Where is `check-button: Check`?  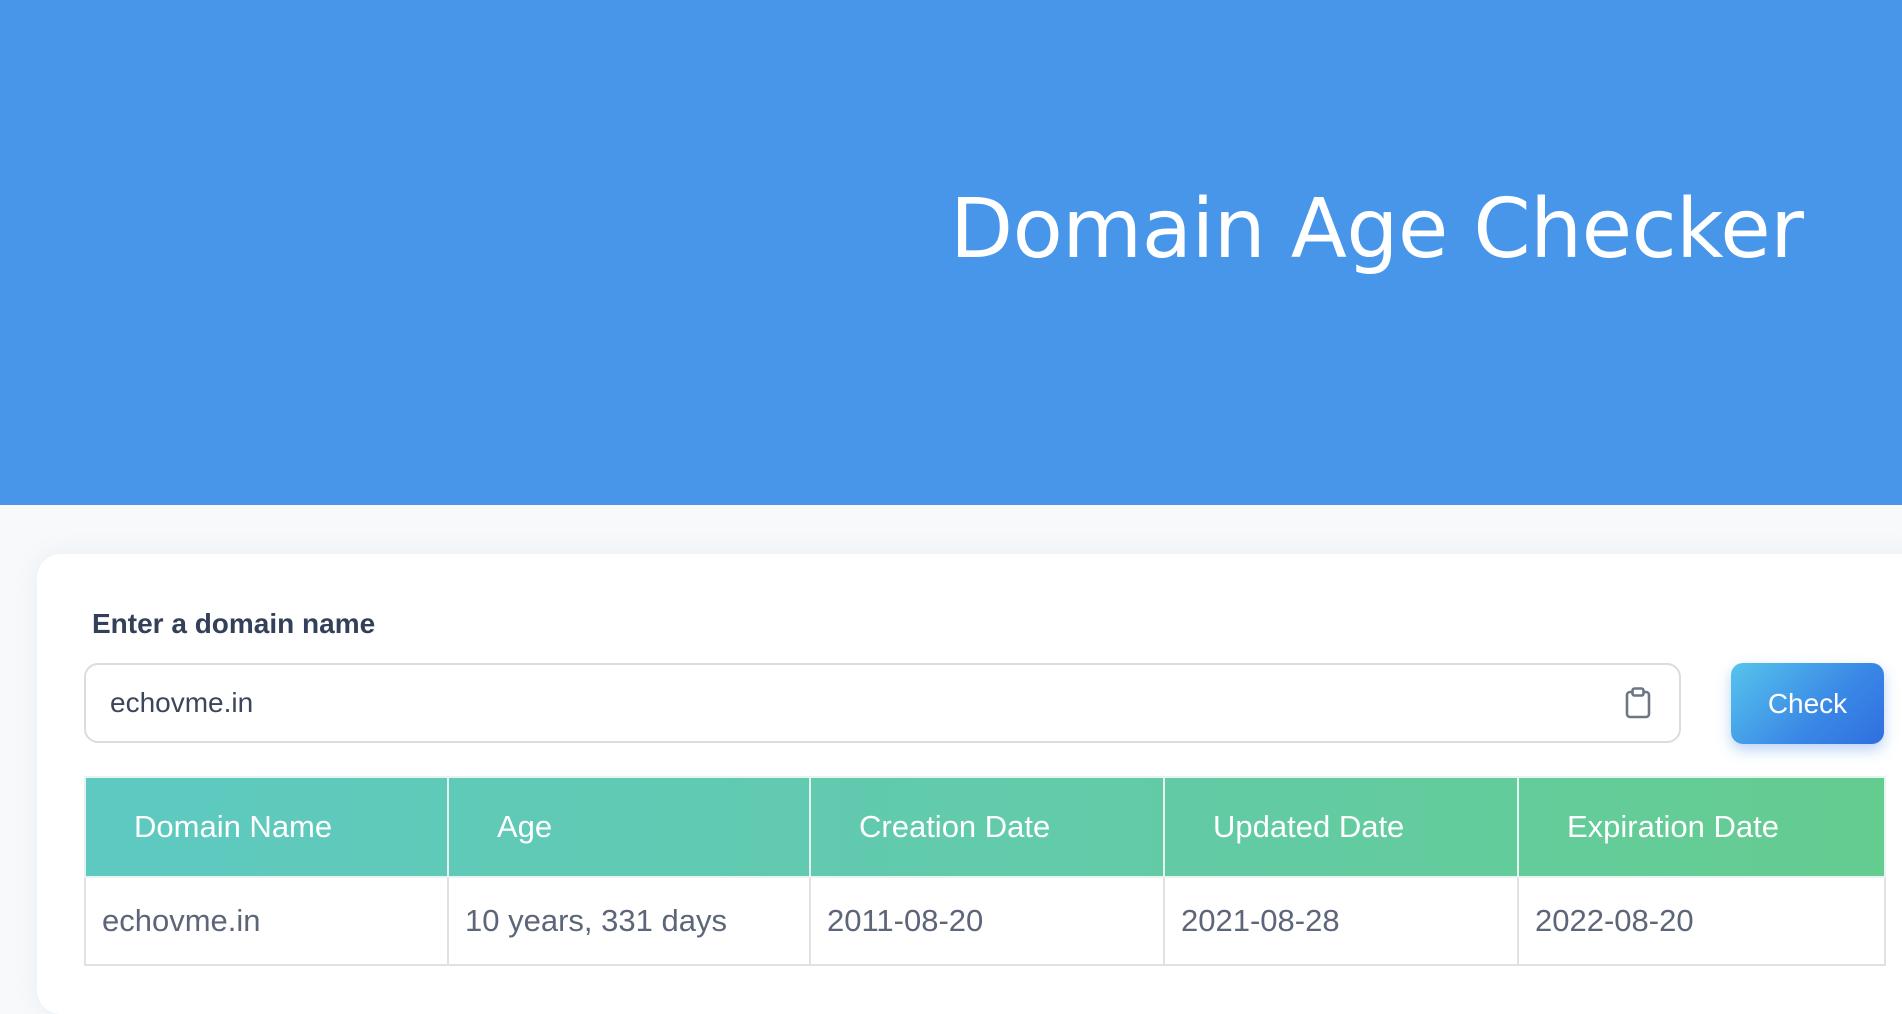
check-button: Check is located at coordinates (1807, 703).